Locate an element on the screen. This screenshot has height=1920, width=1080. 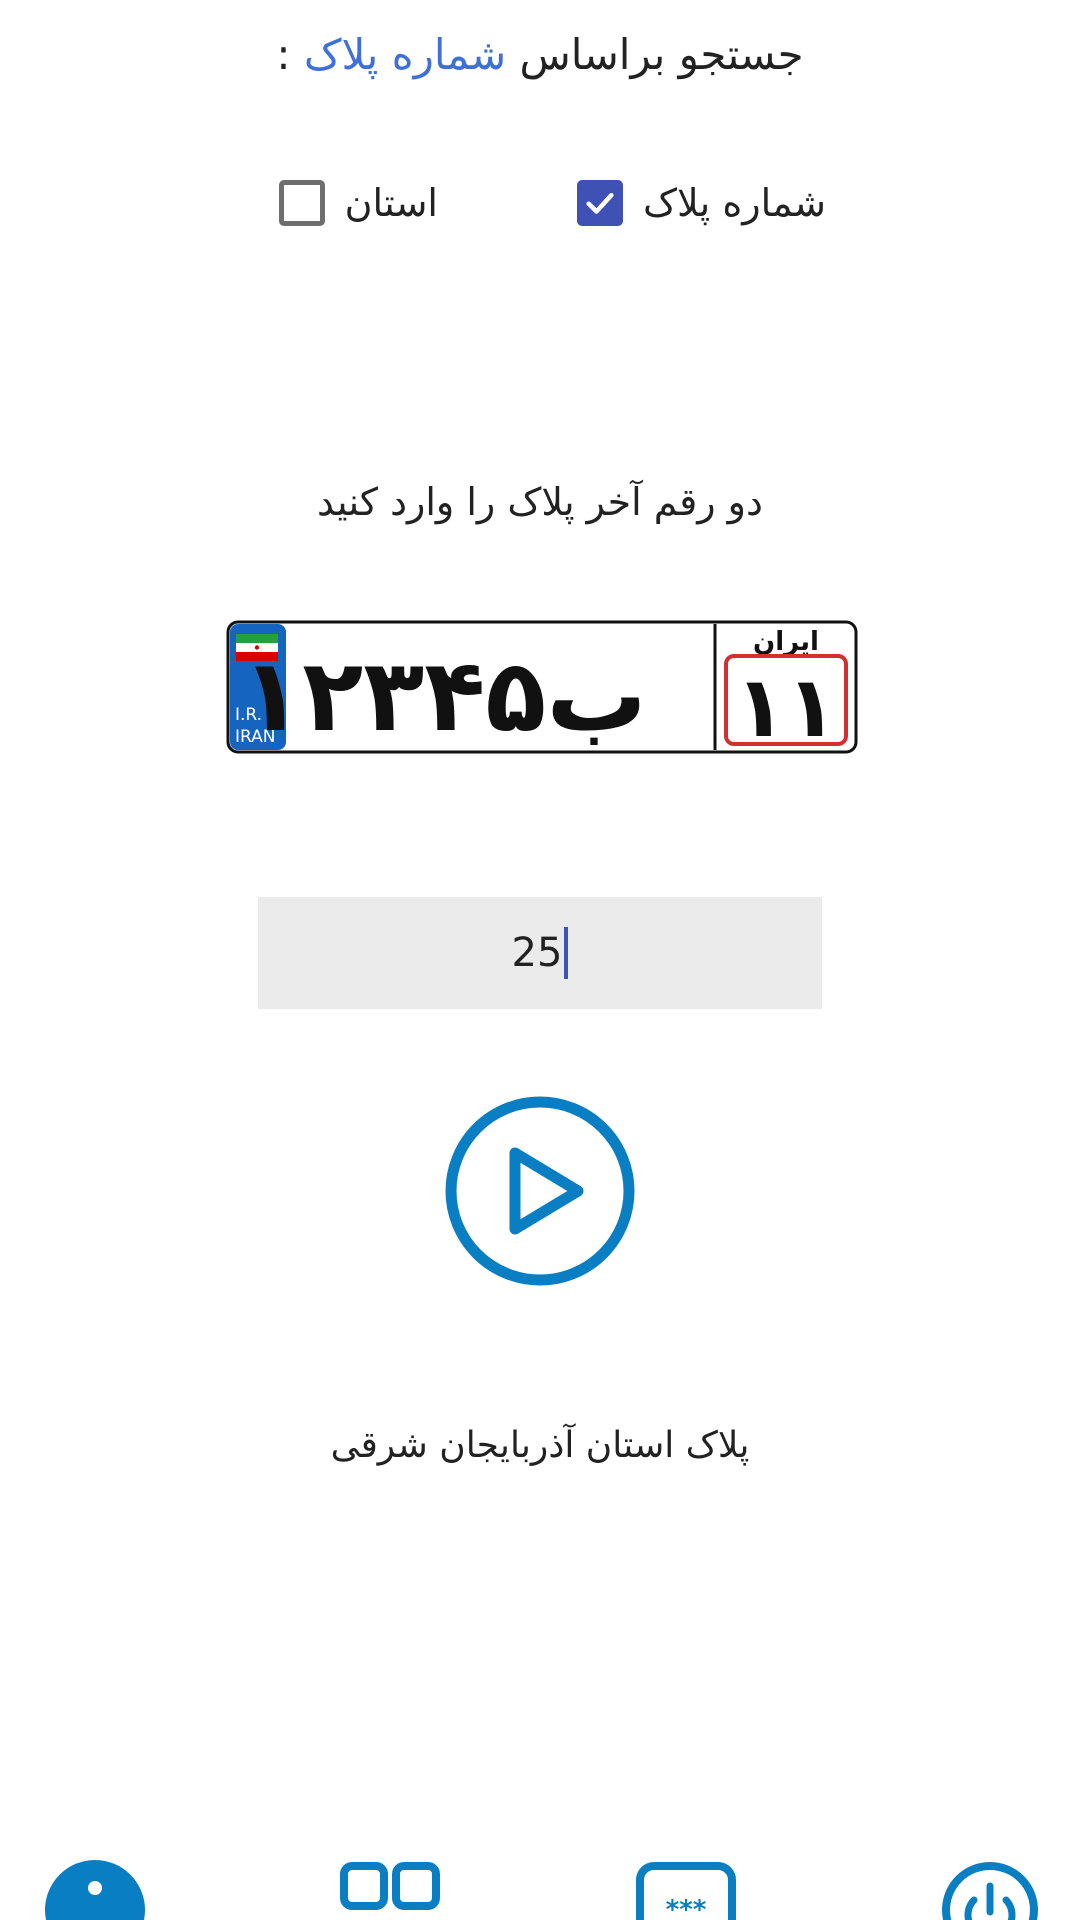
filter-checkboxes: شماره پلاک استان is located at coordinates (540, 203).